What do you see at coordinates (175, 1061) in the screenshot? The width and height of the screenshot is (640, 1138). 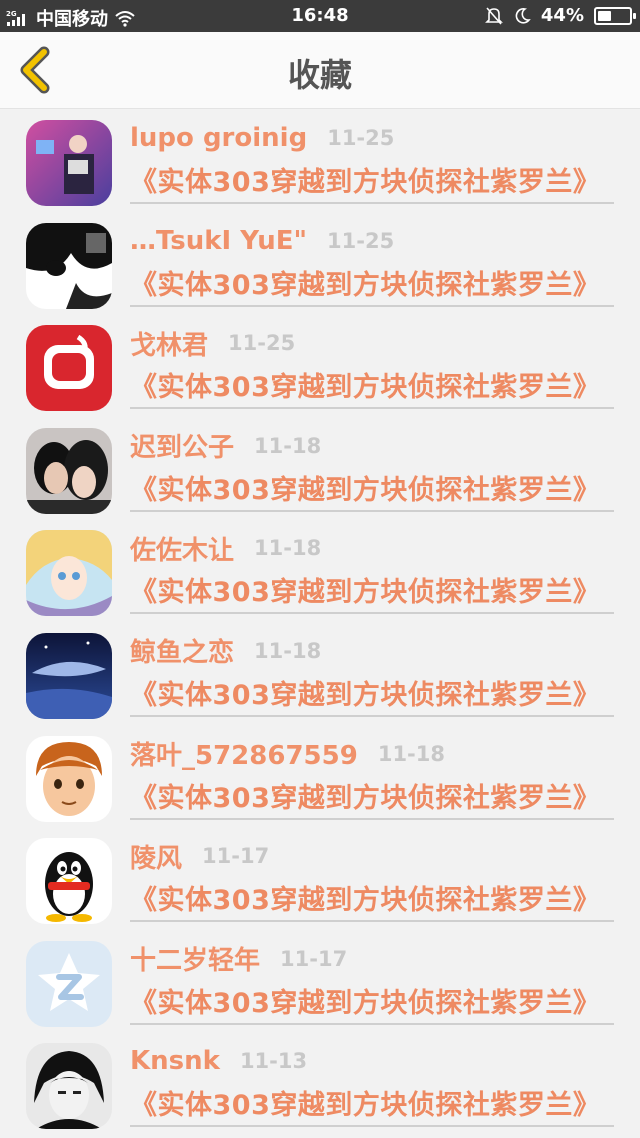 I see `username: Knsnk` at bounding box center [175, 1061].